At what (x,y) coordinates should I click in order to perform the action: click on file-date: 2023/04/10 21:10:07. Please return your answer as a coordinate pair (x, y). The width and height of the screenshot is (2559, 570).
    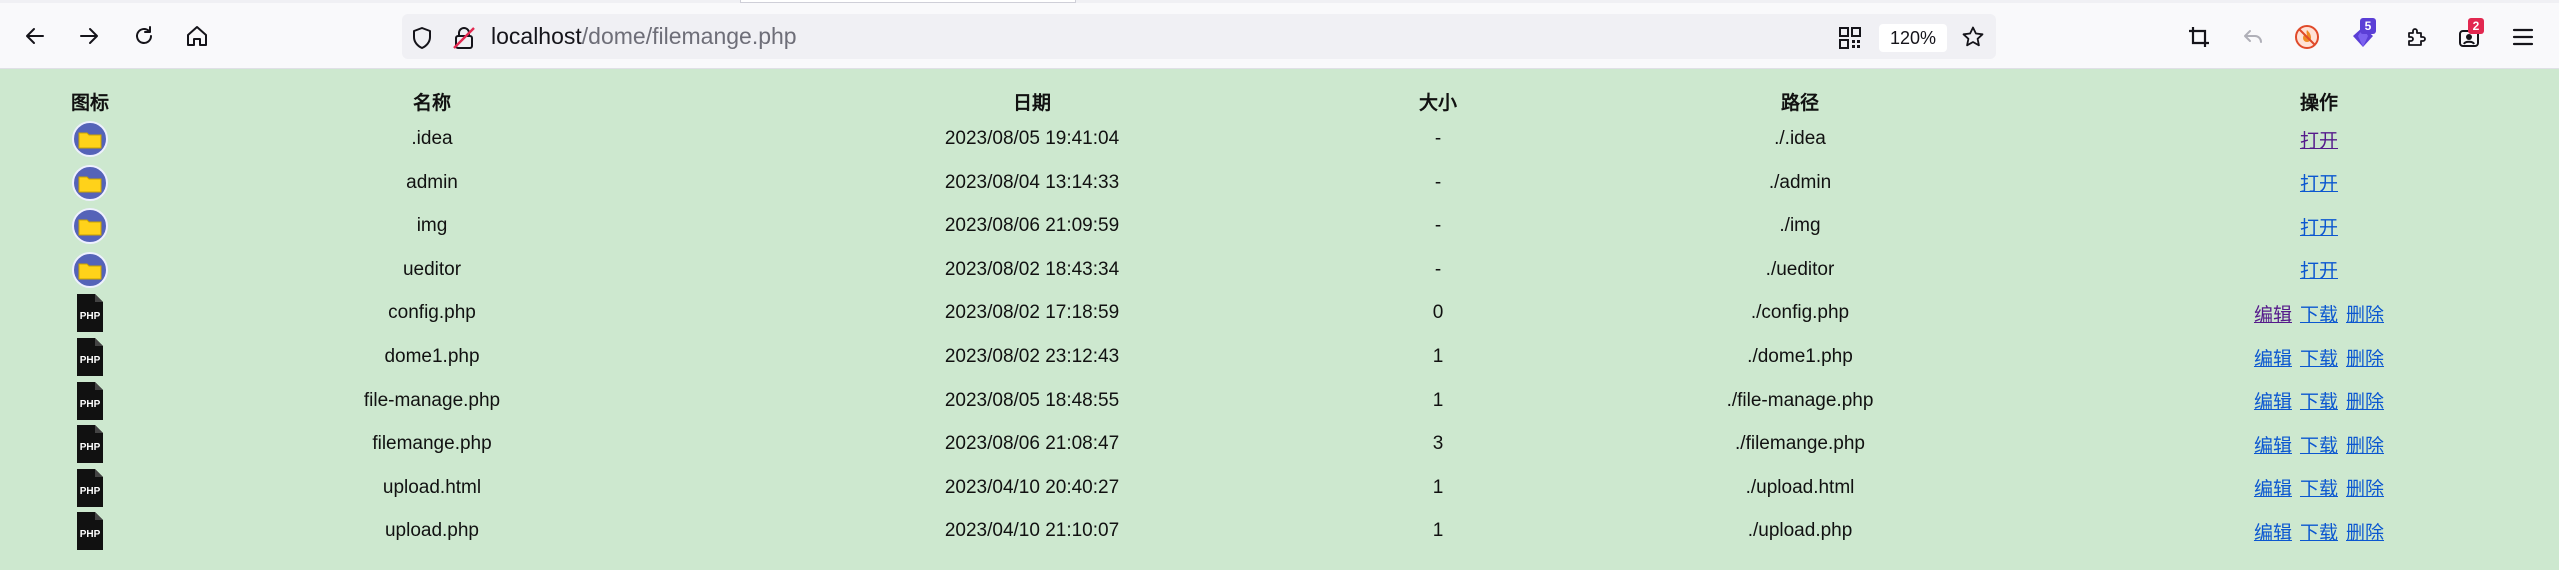
    Looking at the image, I should click on (1032, 531).